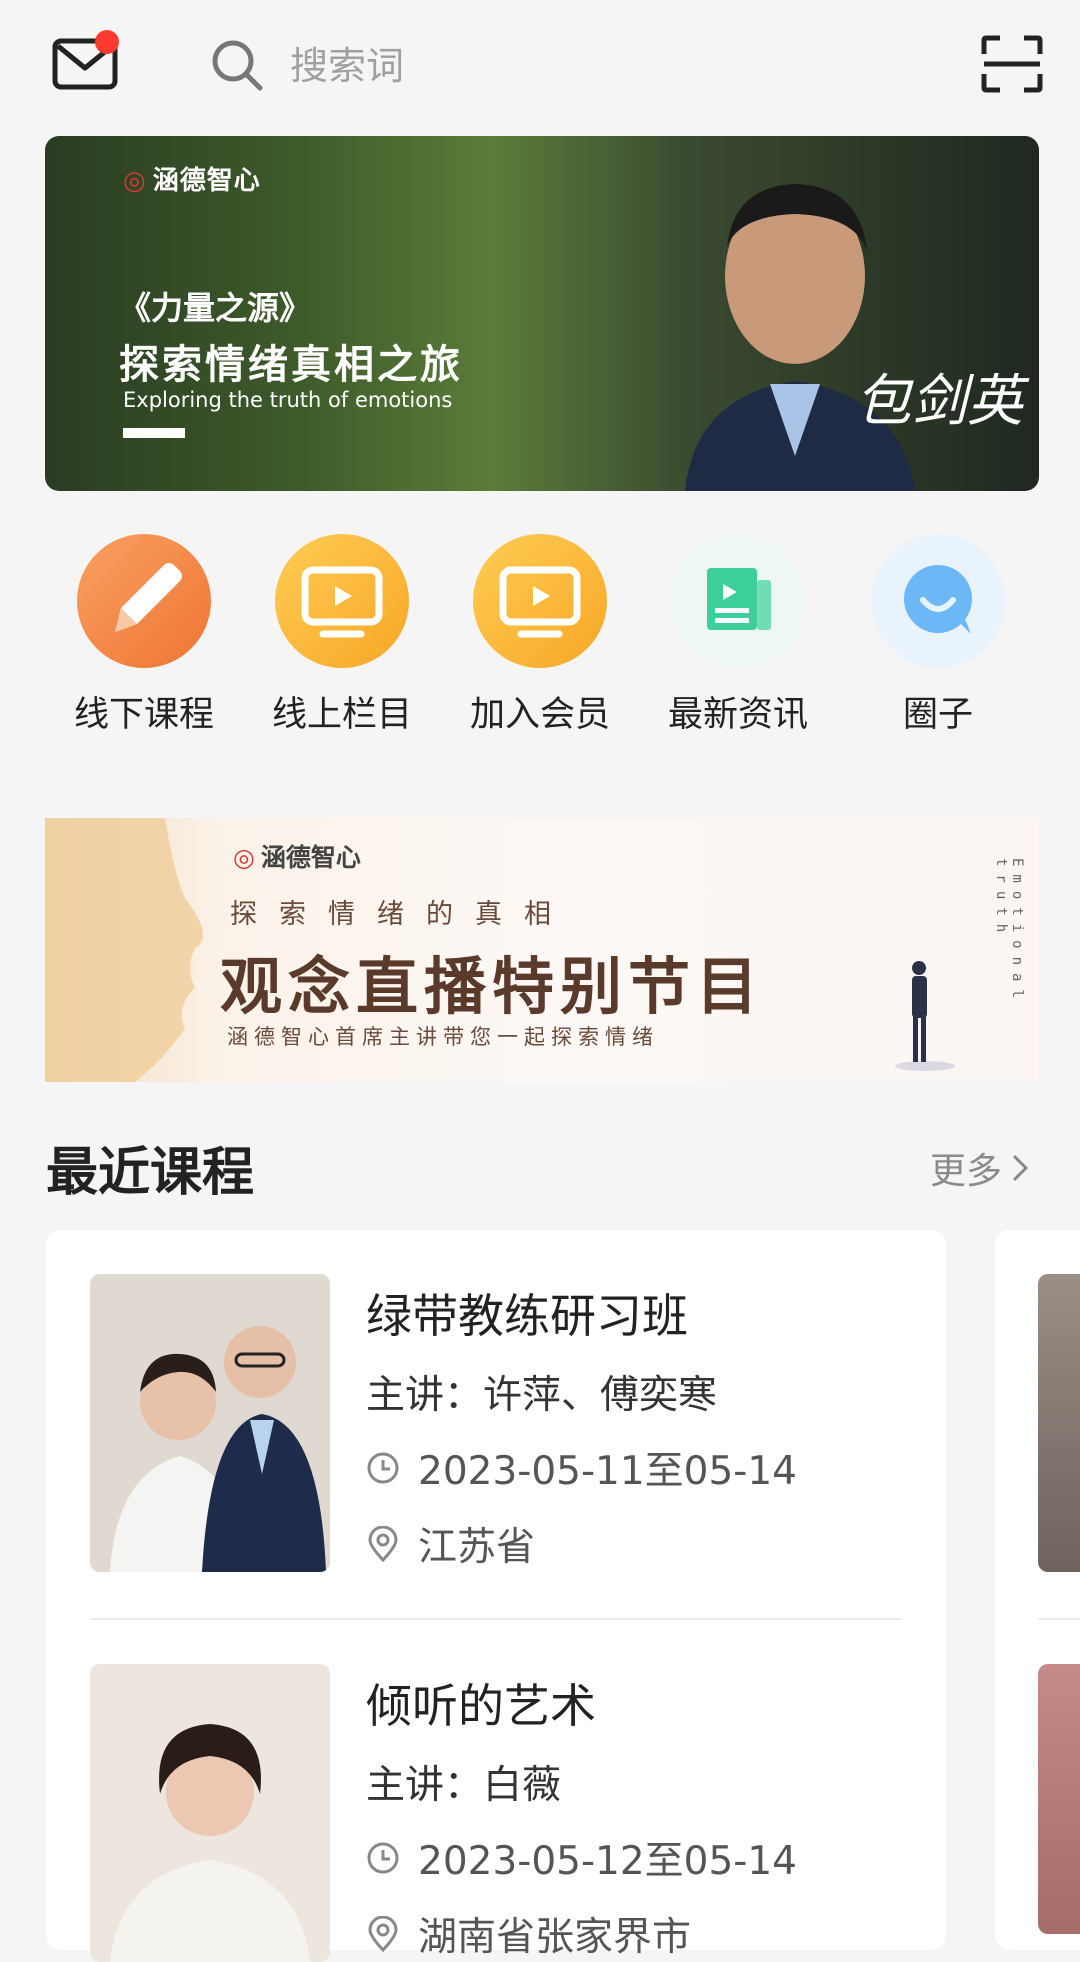  I want to click on side-caption: Emotional truth, so click(1009, 932).